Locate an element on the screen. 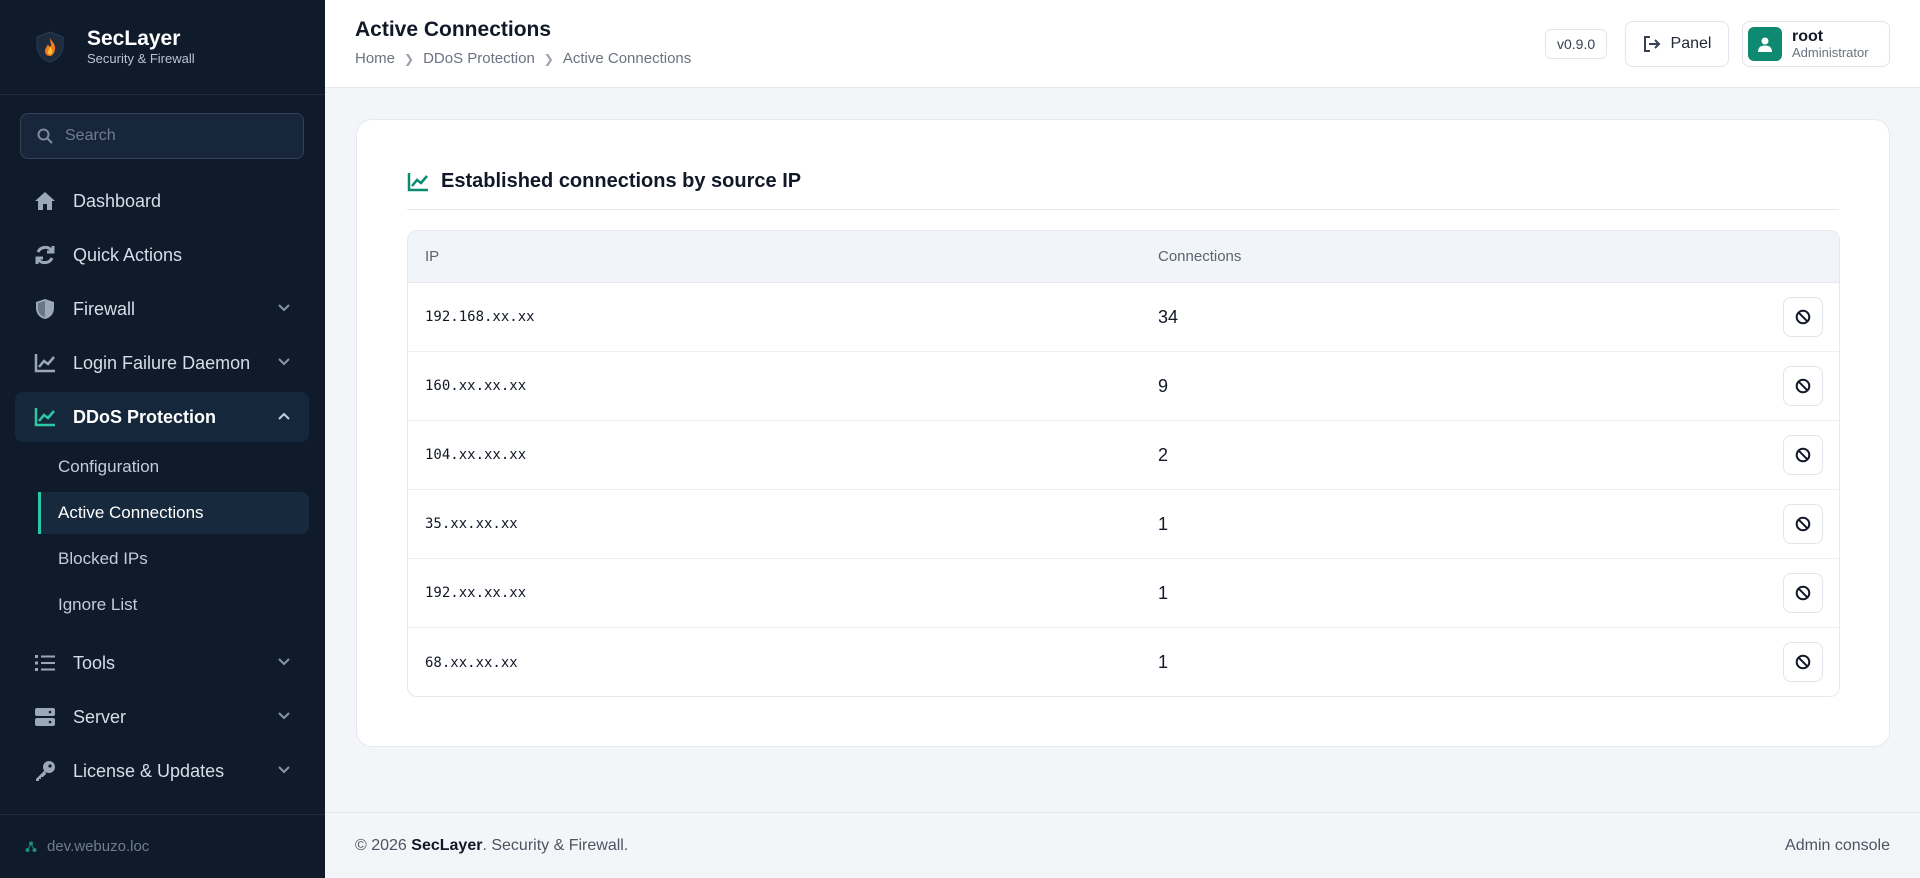 This screenshot has width=1920, height=878. avatar is located at coordinates (1765, 44).